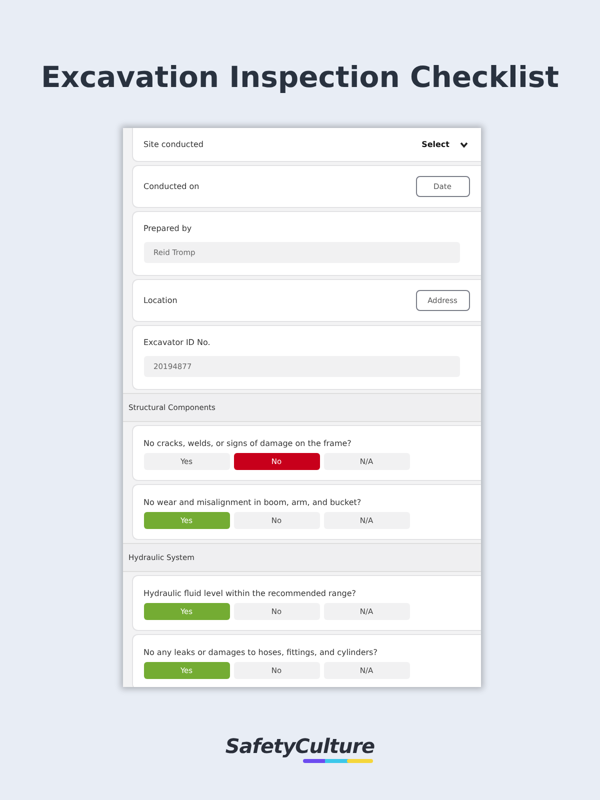 The width and height of the screenshot is (600, 800). Describe the element at coordinates (464, 145) in the screenshot. I see `chevron-down-icon` at that location.